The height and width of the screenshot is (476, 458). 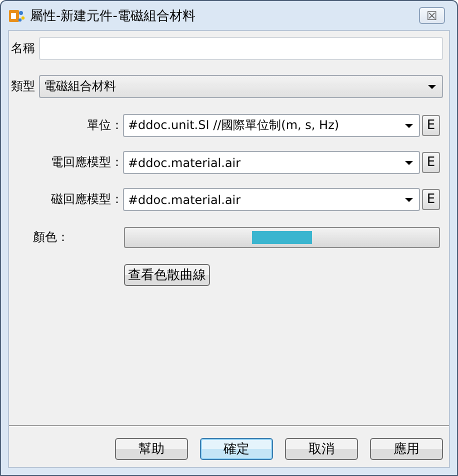 What do you see at coordinates (321, 449) in the screenshot?
I see `dialog-button: 取消` at bounding box center [321, 449].